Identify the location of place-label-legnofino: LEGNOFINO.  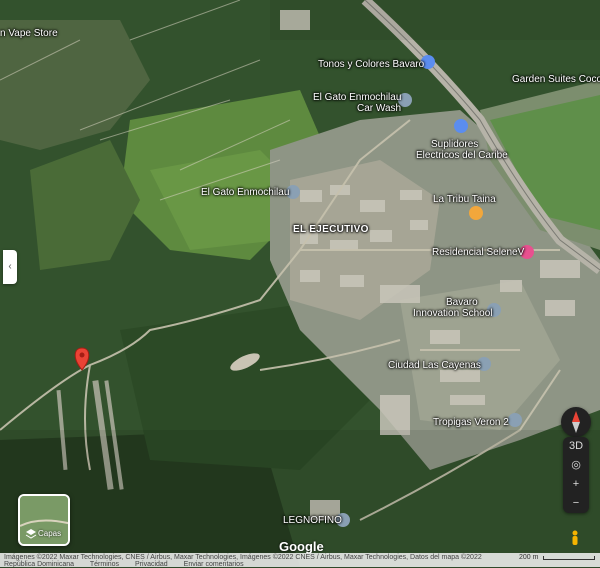
(312, 520).